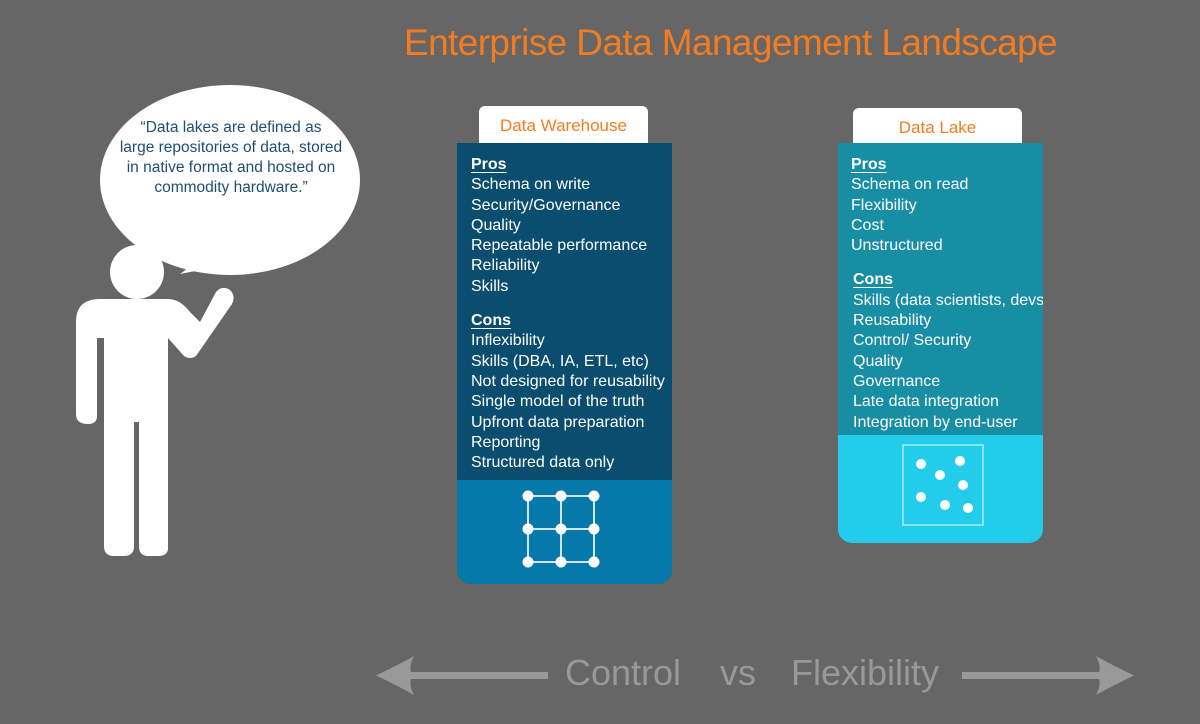  I want to click on axis-label-flexibility: Flexibility, so click(865, 672).